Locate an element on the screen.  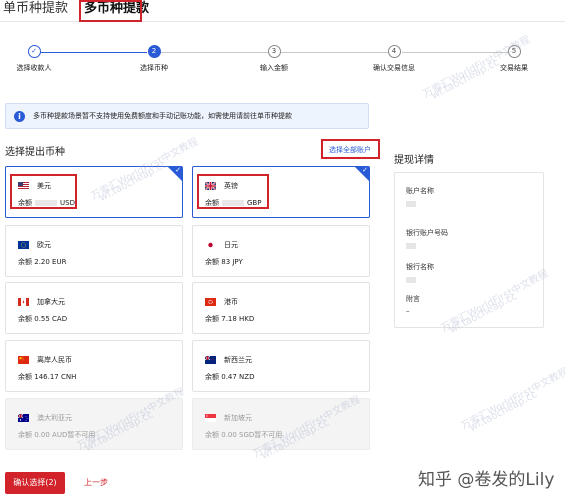
nz-flag-icon is located at coordinates (210, 360).